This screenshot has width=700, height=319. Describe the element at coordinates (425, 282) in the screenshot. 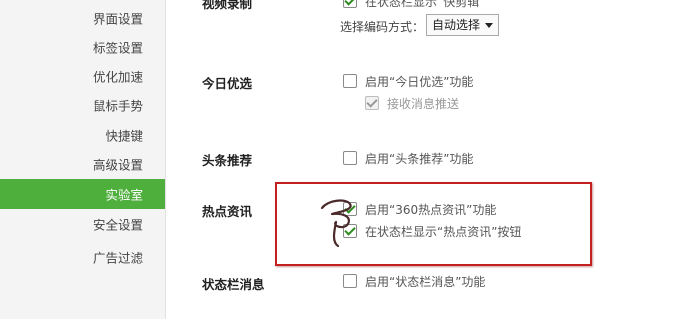

I see `status-msg-enable-label: 启用“状态栏消息”功能` at that location.